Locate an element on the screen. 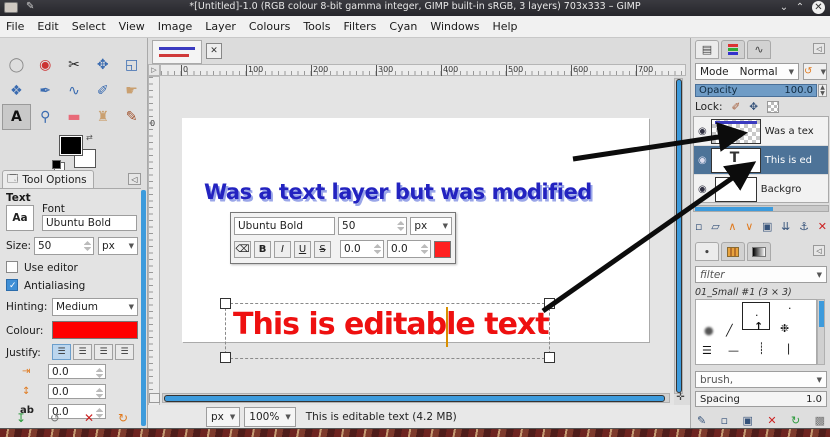 The image size is (830, 437). layers-dock-collapse-button: ◁ is located at coordinates (819, 48).